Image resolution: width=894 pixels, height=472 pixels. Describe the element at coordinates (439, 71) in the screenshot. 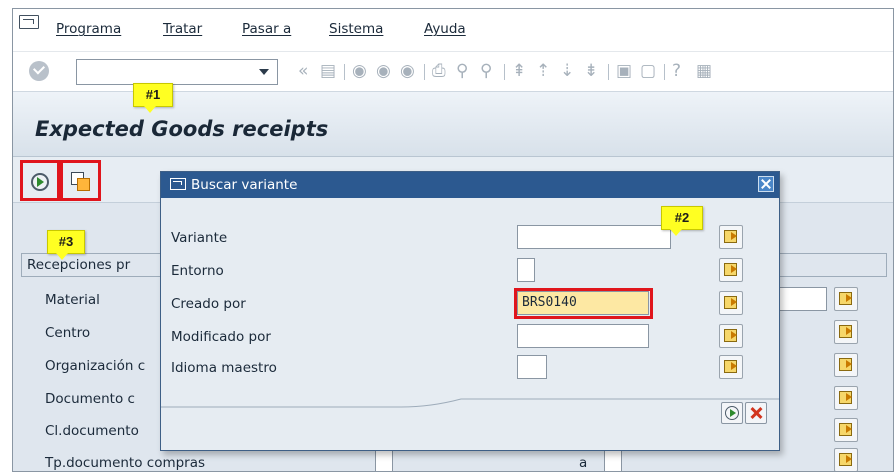

I see `print-icon: ⎙` at that location.